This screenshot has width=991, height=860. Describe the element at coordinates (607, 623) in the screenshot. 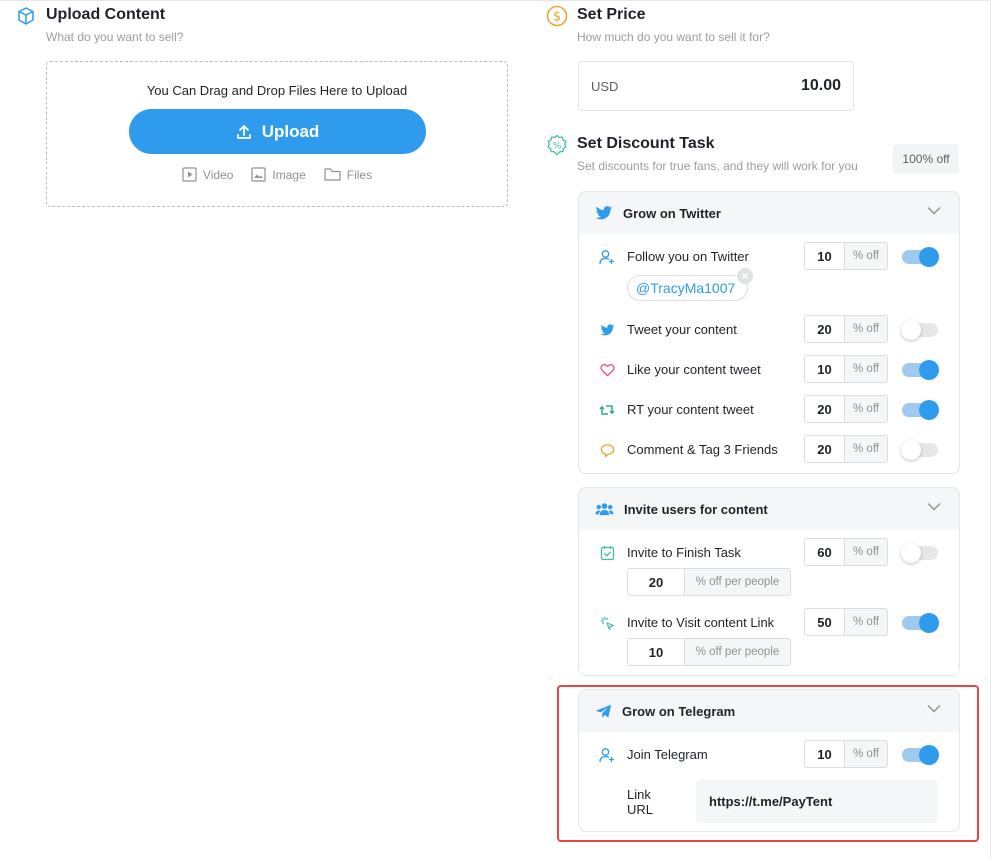

I see `link-click-icon` at that location.